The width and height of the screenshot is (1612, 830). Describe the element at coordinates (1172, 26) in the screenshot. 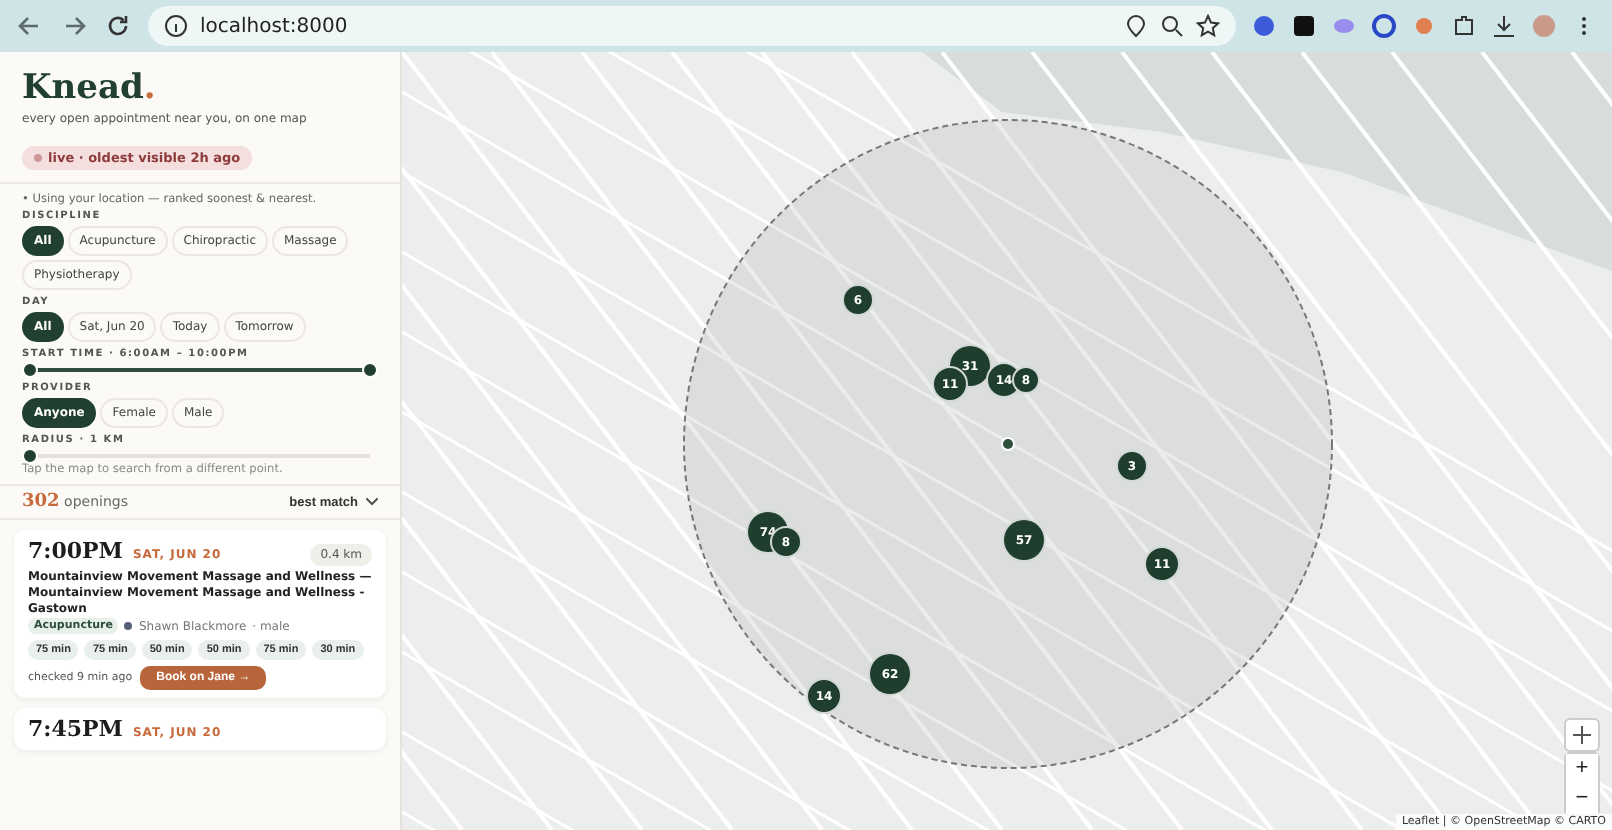

I see `zoom-icon` at that location.